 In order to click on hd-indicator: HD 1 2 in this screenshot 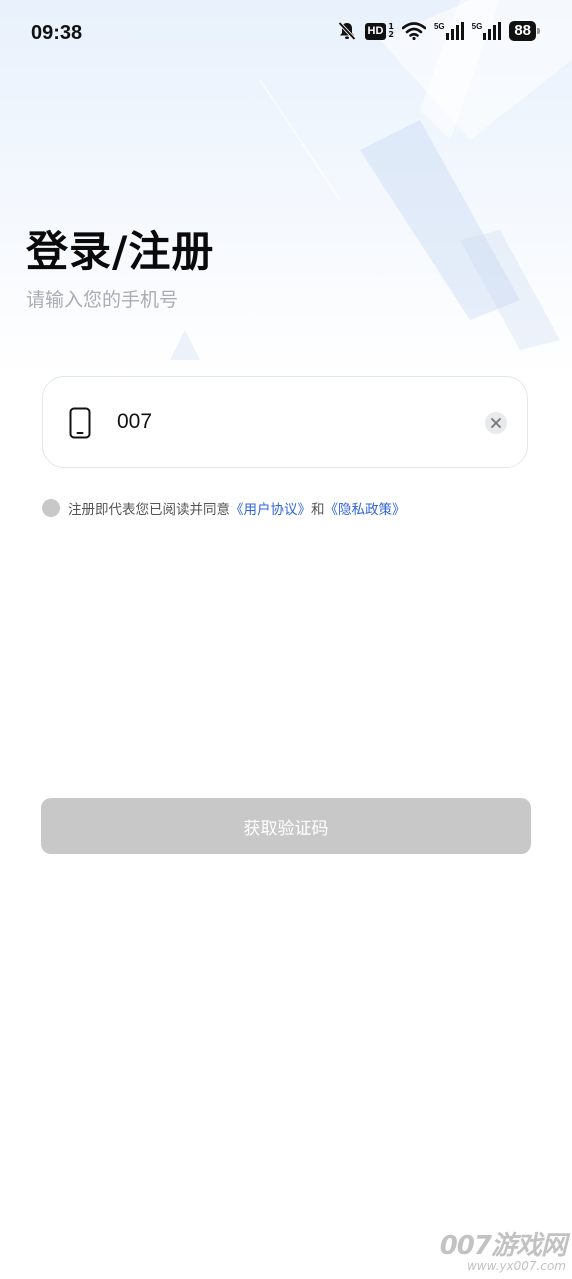, I will do `click(379, 31)`.